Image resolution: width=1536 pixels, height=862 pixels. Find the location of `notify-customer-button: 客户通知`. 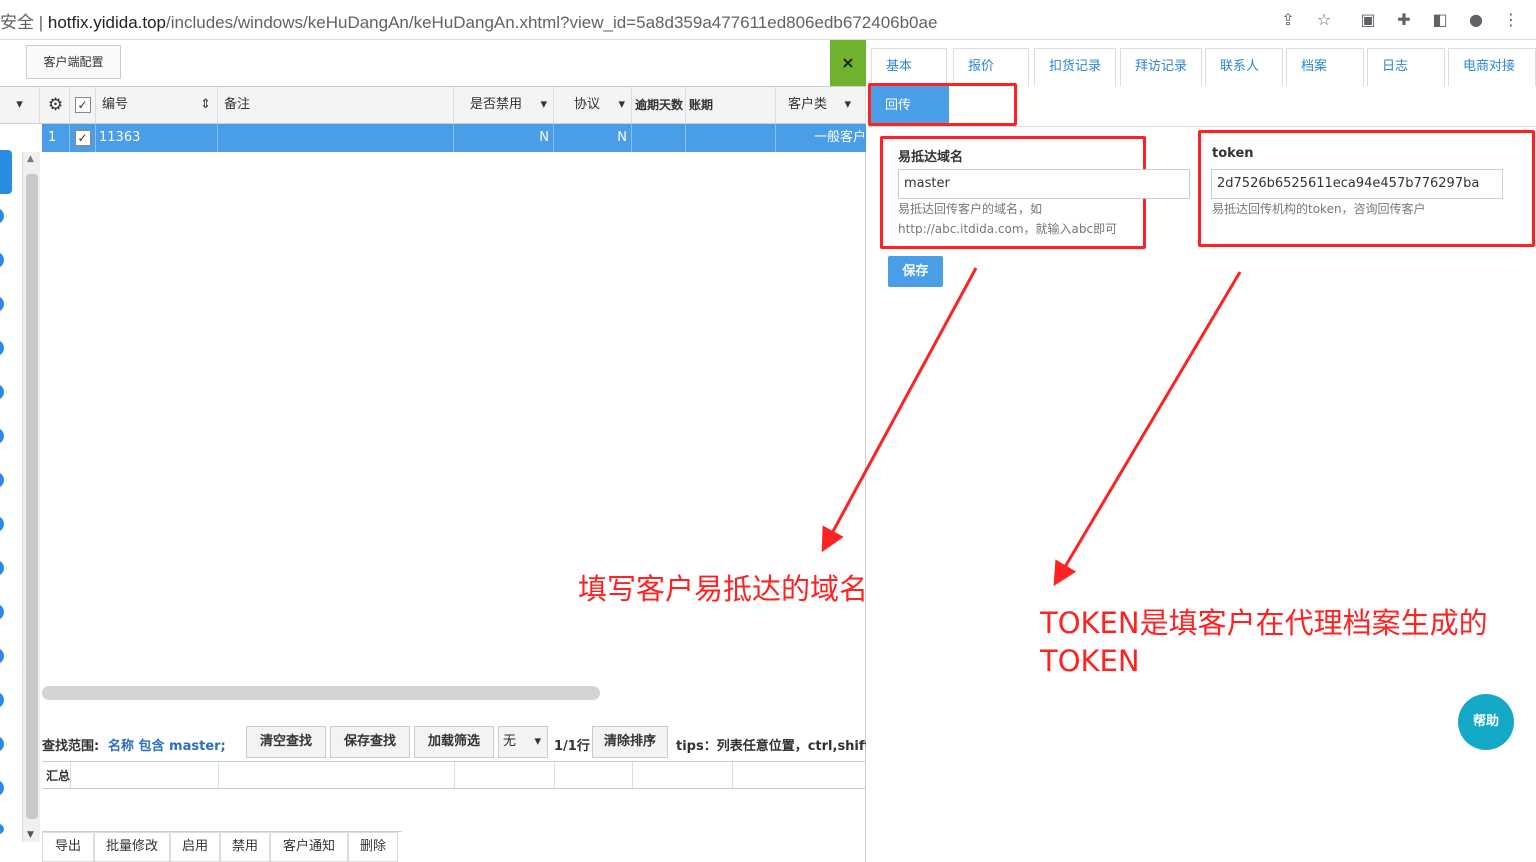

notify-customer-button: 客户通知 is located at coordinates (309, 847).